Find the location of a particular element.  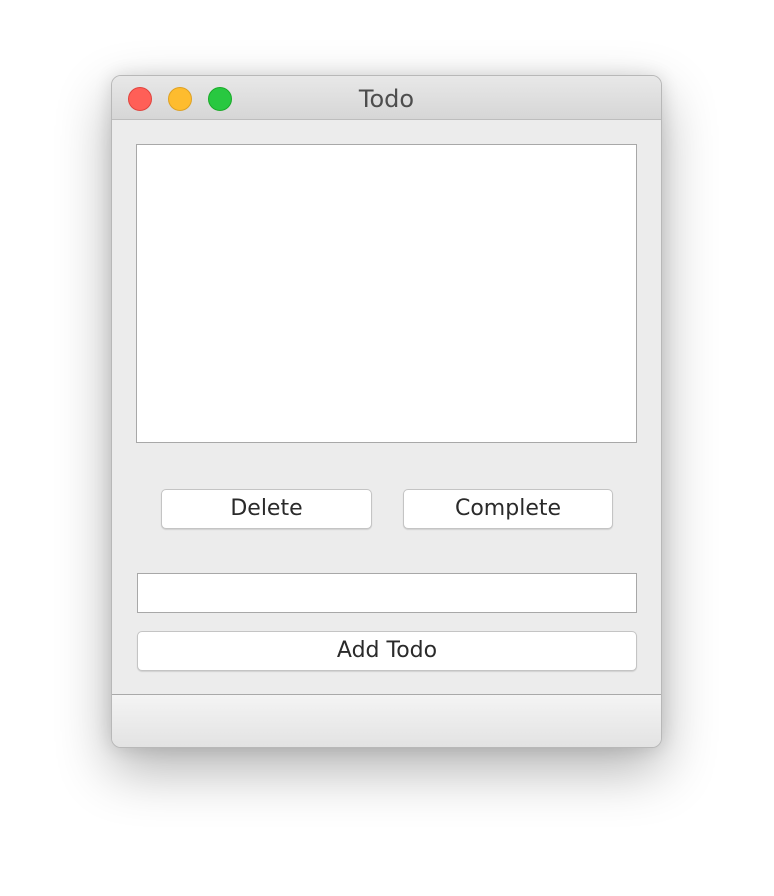

window-bottom-bar is located at coordinates (386, 720).